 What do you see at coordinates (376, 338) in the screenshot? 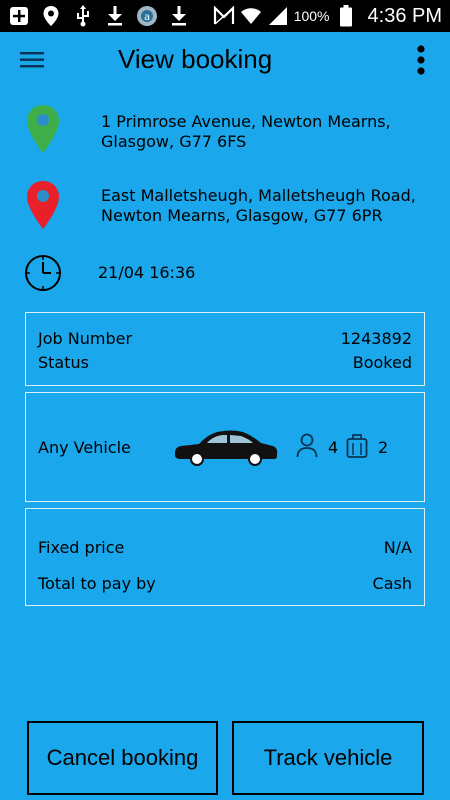
I see `job-number-value: 1243892` at bounding box center [376, 338].